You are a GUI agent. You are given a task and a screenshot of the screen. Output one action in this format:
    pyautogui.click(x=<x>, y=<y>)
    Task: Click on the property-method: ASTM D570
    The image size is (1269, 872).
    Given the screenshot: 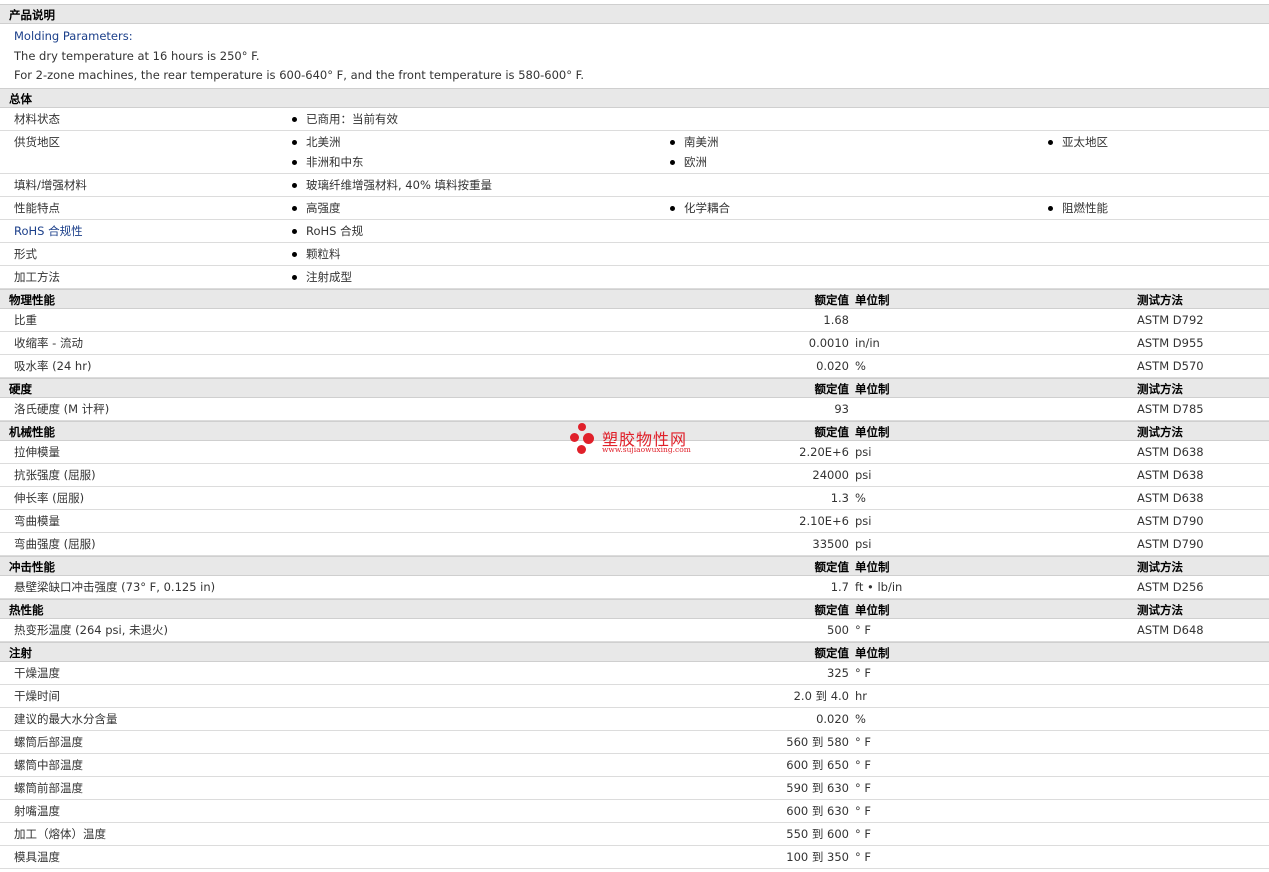 What is the action you would take?
    pyautogui.click(x=1170, y=365)
    